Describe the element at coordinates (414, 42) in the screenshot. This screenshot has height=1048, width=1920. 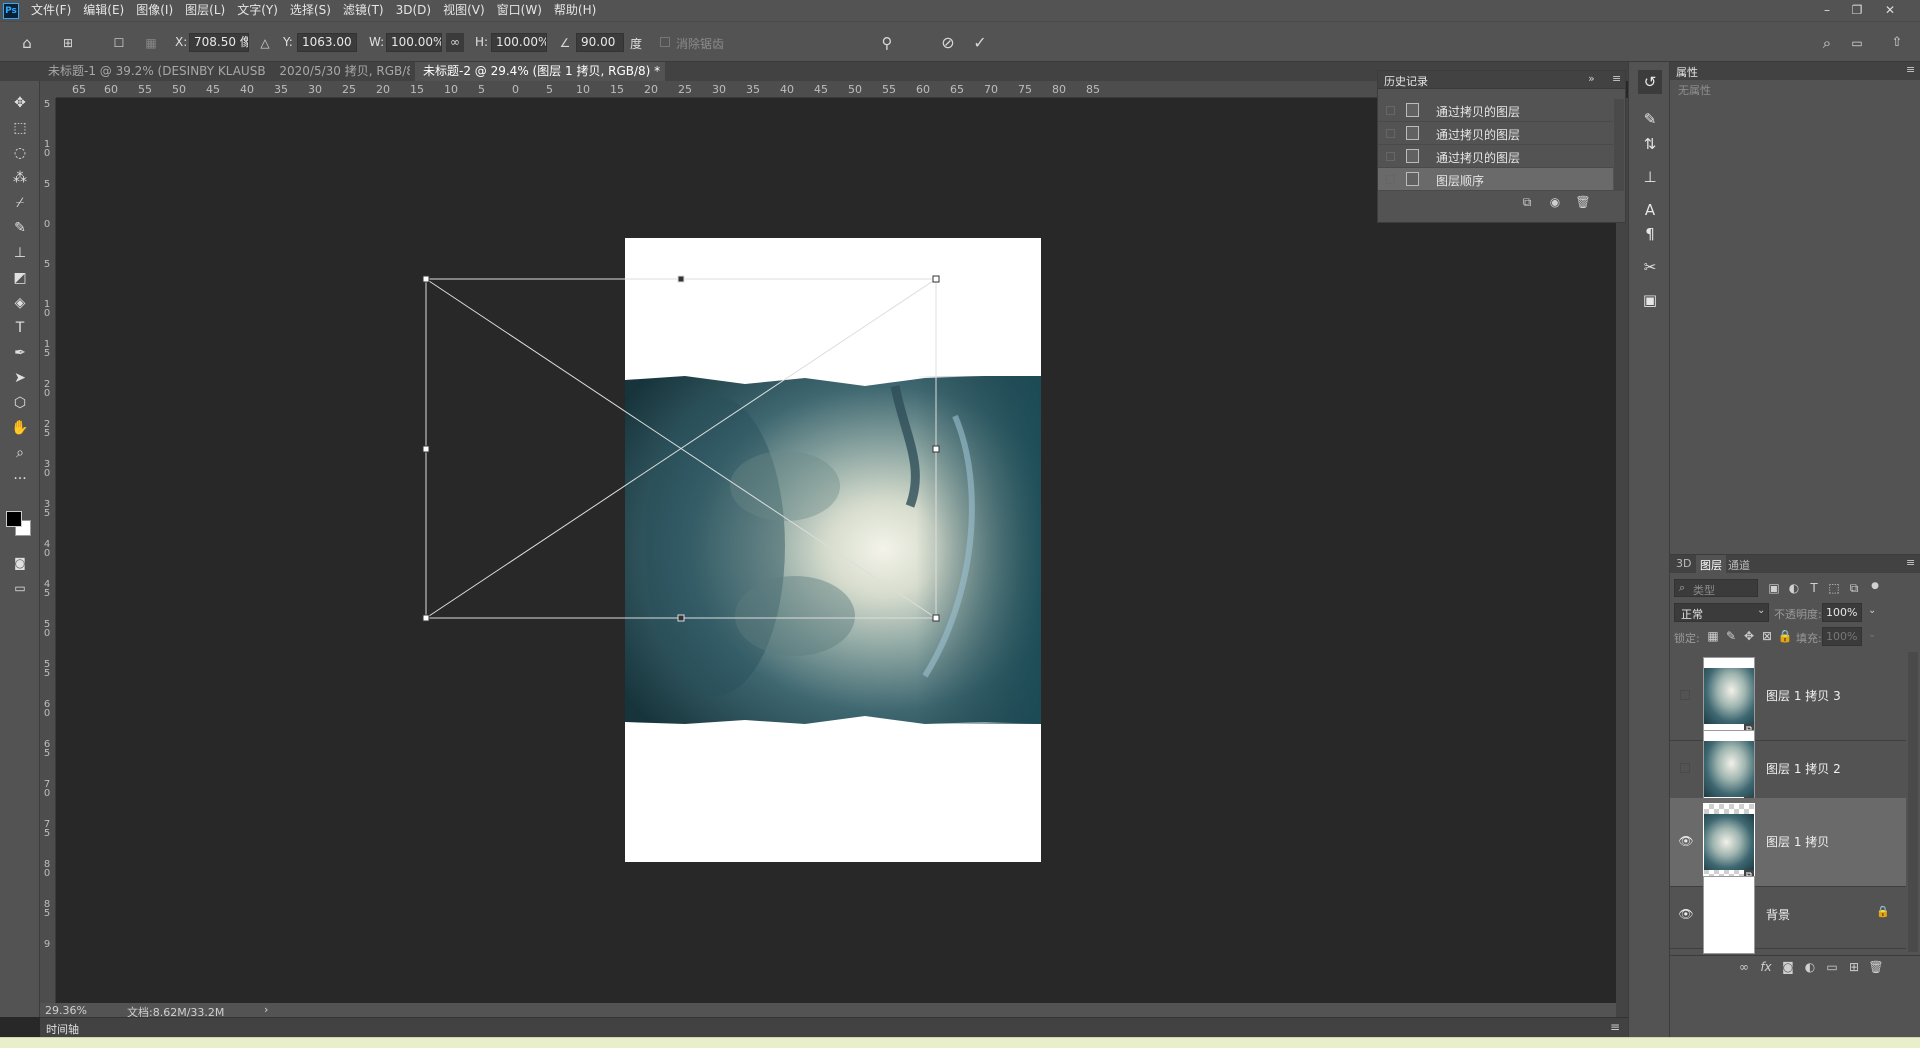
I see `width-field: 100.00%` at that location.